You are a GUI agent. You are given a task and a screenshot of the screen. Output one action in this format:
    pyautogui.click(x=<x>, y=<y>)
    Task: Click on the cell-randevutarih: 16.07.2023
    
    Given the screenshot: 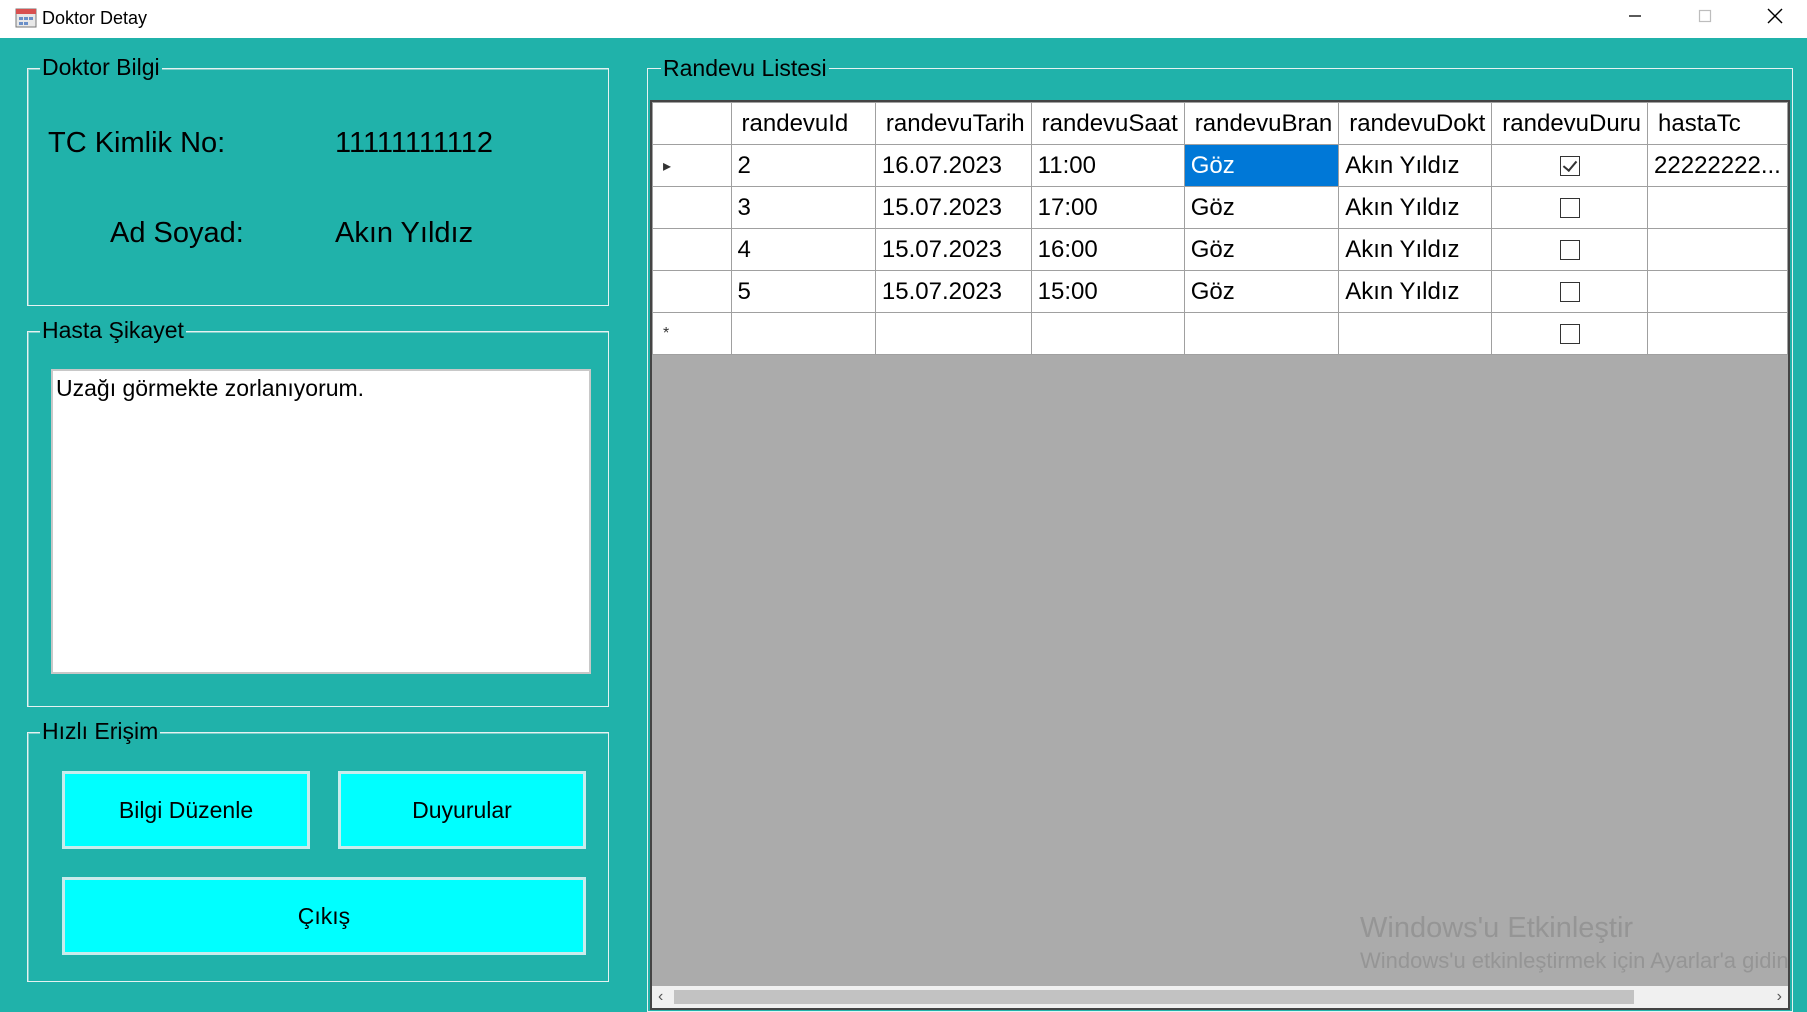 What is the action you would take?
    pyautogui.click(x=953, y=165)
    